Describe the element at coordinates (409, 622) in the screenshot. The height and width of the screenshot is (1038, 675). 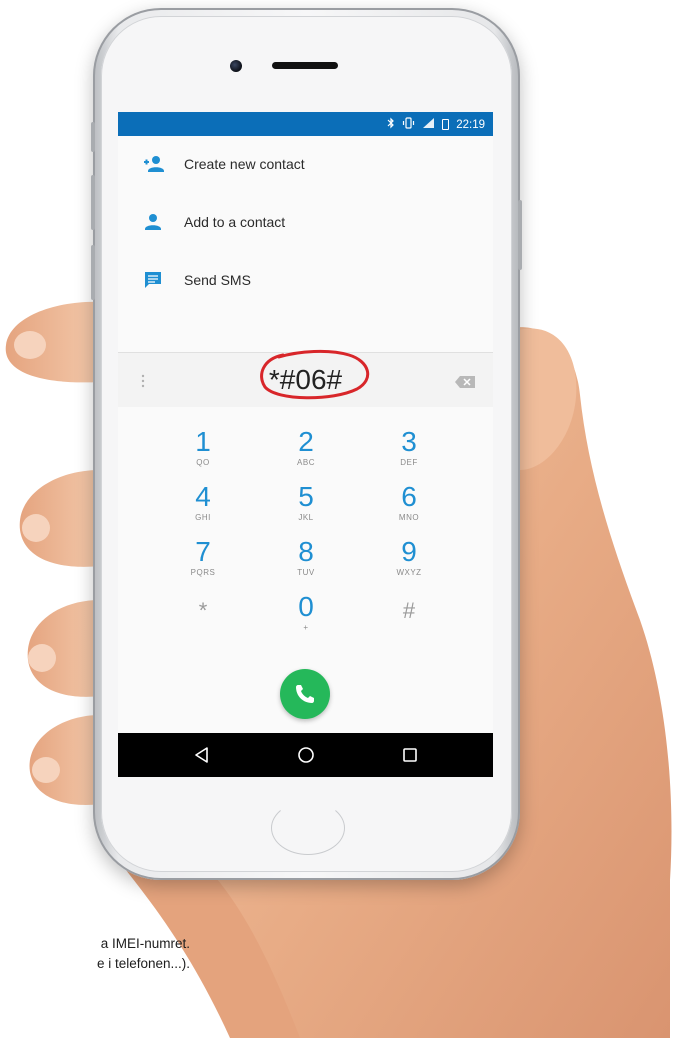
I see `key-hash: #` at that location.